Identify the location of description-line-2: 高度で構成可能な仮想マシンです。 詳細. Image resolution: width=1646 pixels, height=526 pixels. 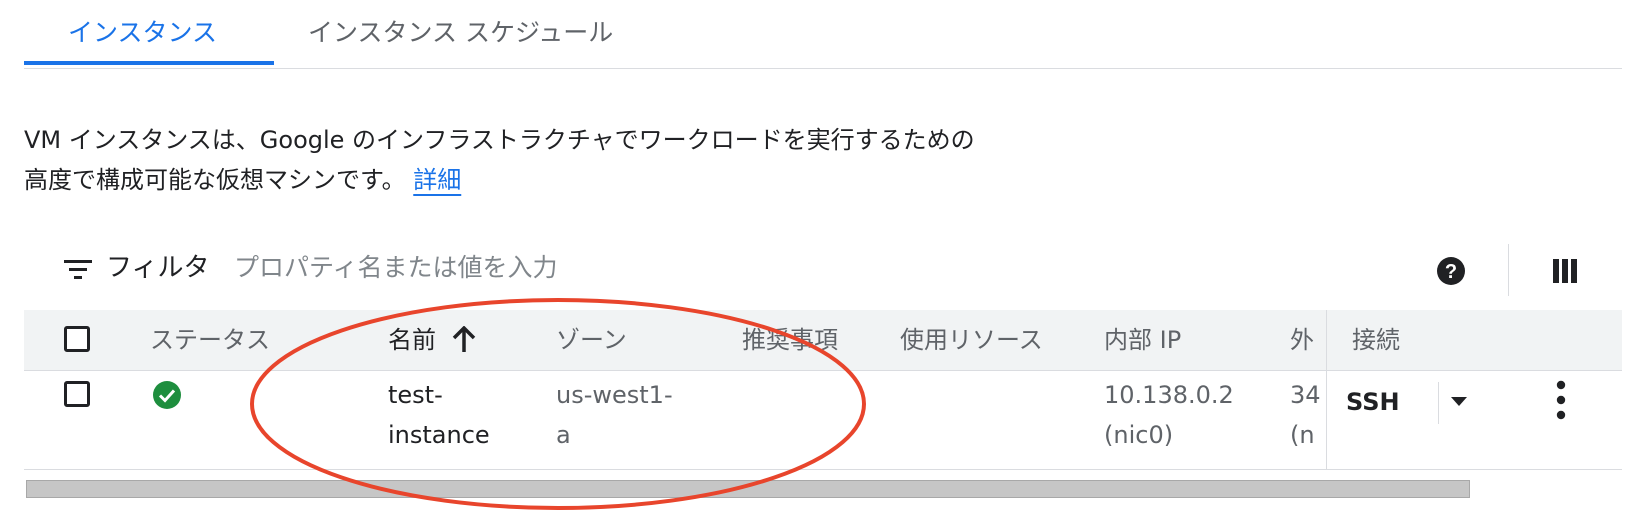
(499, 180).